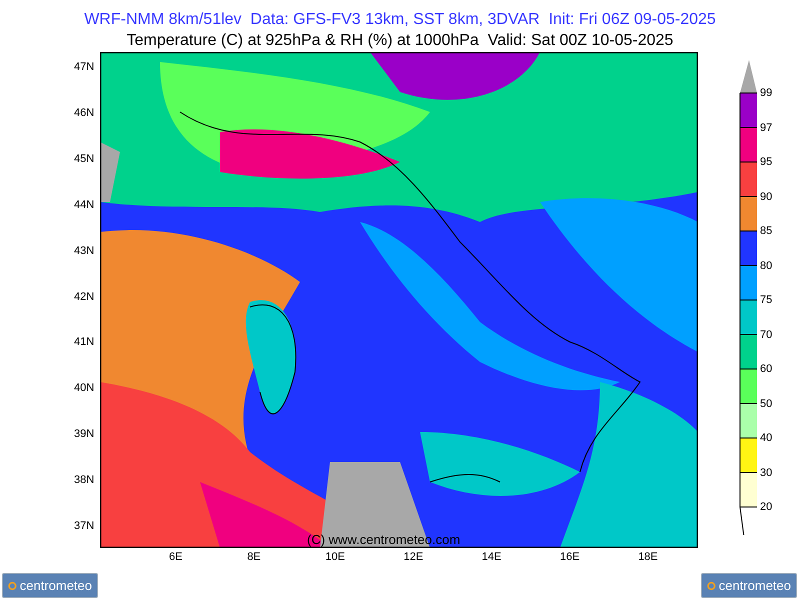 Image resolution: width=800 pixels, height=600 pixels. Describe the element at coordinates (766, 404) in the screenshot. I see `colorbar-label: 50` at that location.